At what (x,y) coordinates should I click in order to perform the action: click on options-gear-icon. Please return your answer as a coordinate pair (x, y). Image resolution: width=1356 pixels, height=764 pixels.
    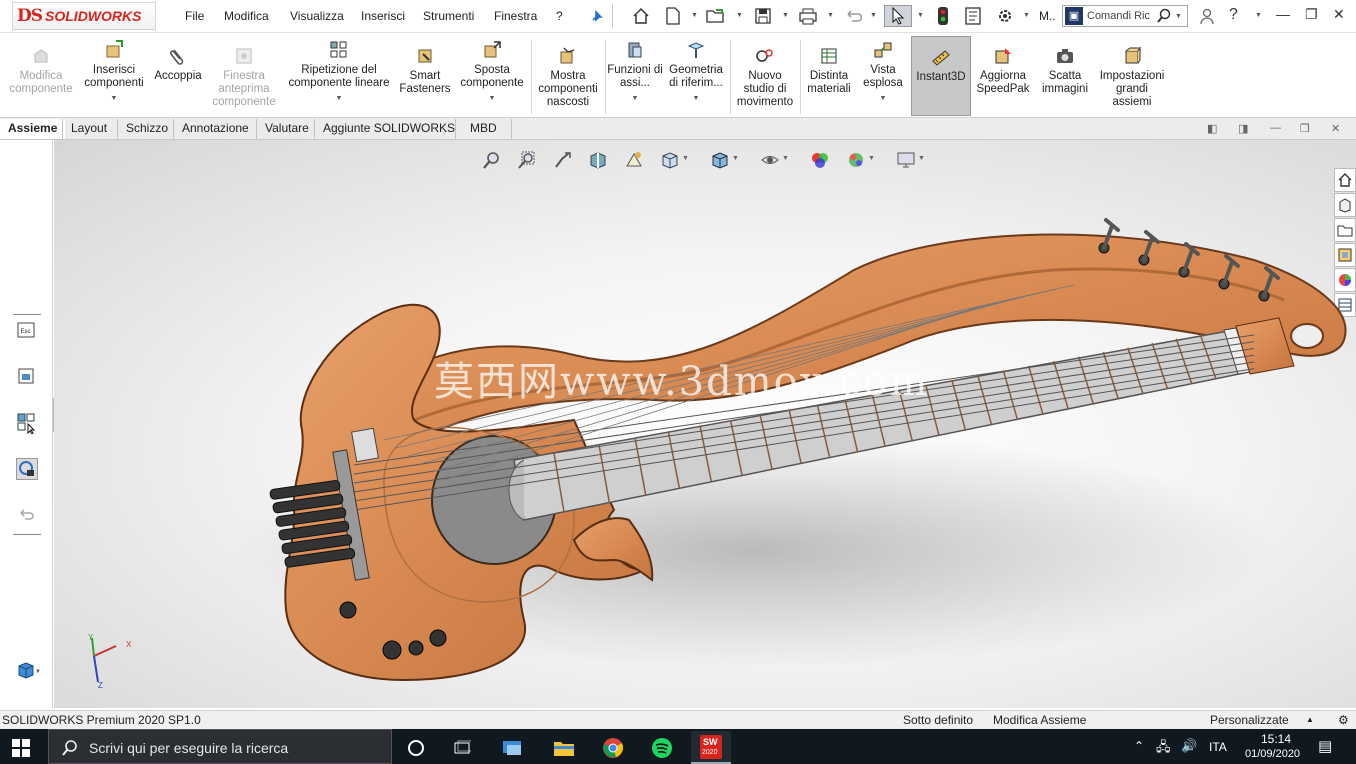
    Looking at the image, I should click on (1005, 16).